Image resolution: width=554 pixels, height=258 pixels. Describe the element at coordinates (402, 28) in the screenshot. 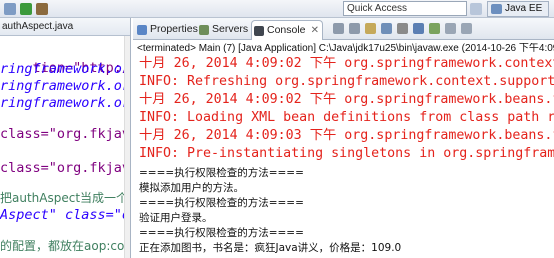

I see `pin-console-icon` at that location.